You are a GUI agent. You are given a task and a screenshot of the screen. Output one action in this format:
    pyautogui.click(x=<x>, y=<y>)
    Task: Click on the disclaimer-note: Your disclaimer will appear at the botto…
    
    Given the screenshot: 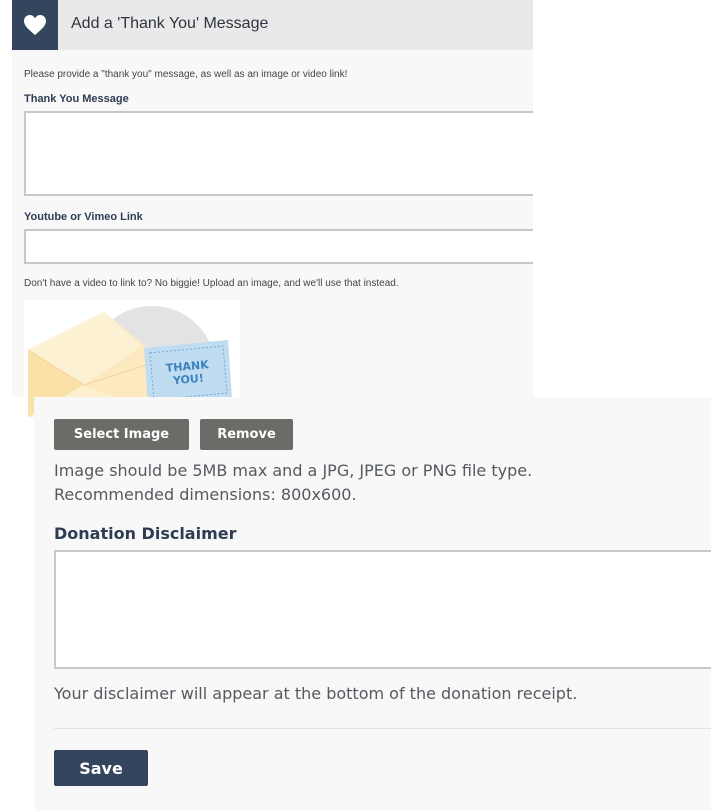 What is the action you would take?
    pyautogui.click(x=316, y=693)
    